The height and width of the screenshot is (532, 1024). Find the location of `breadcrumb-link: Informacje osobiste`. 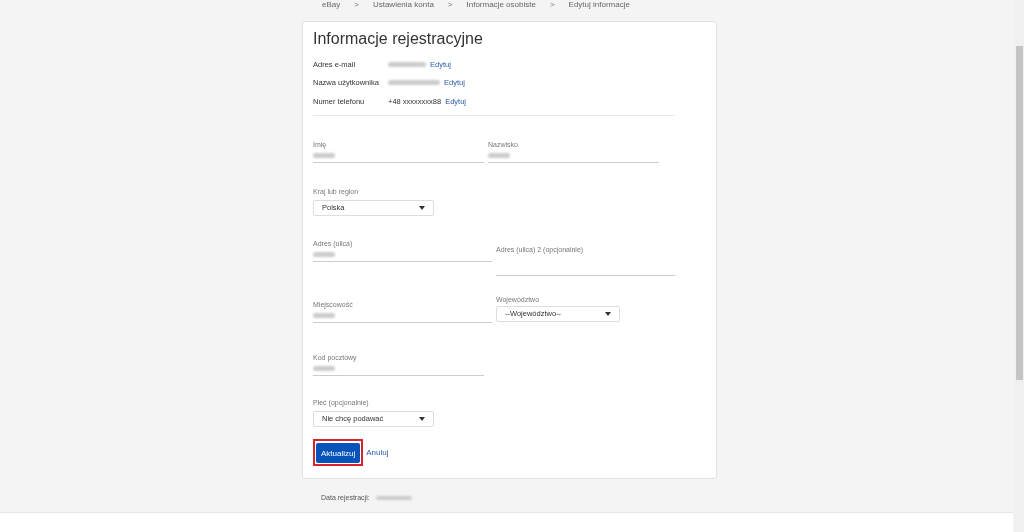

breadcrumb-link: Informacje osobiste is located at coordinates (501, 6).